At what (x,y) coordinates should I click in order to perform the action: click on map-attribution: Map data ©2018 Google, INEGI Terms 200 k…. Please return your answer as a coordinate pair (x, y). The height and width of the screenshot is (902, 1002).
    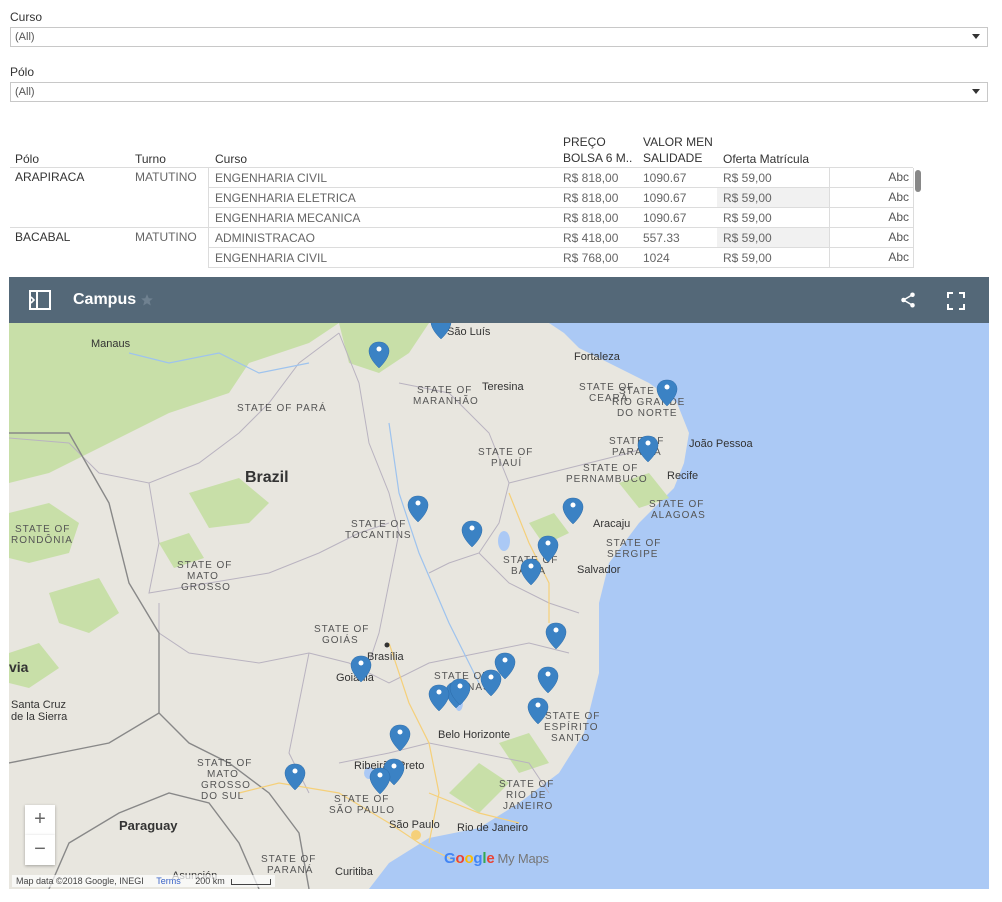
    Looking at the image, I should click on (144, 881).